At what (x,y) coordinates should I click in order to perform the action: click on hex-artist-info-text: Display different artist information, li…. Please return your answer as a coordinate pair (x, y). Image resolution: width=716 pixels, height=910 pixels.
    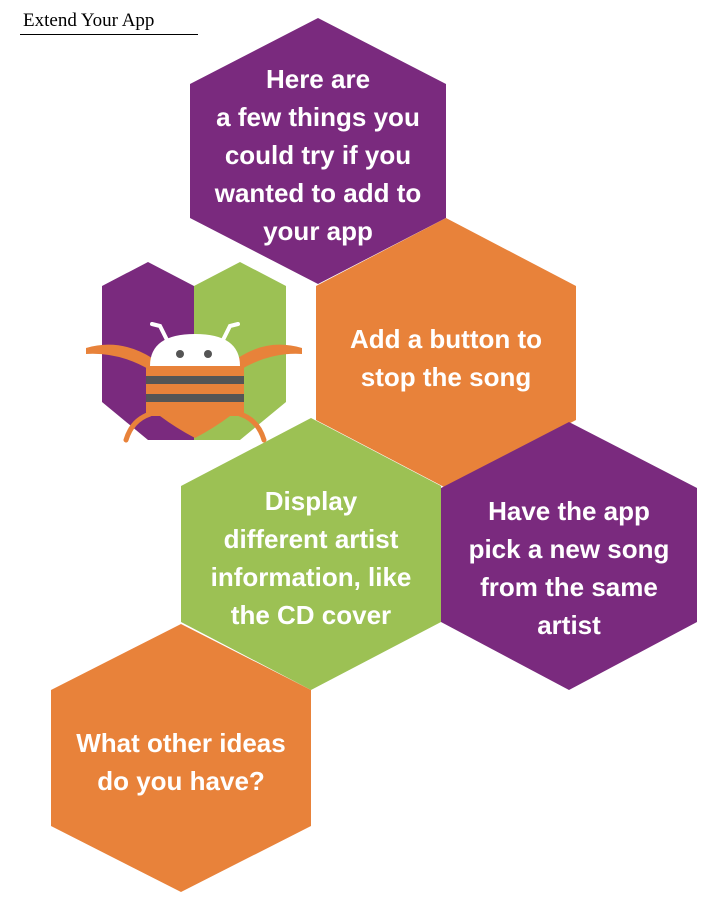
    Looking at the image, I should click on (311, 558).